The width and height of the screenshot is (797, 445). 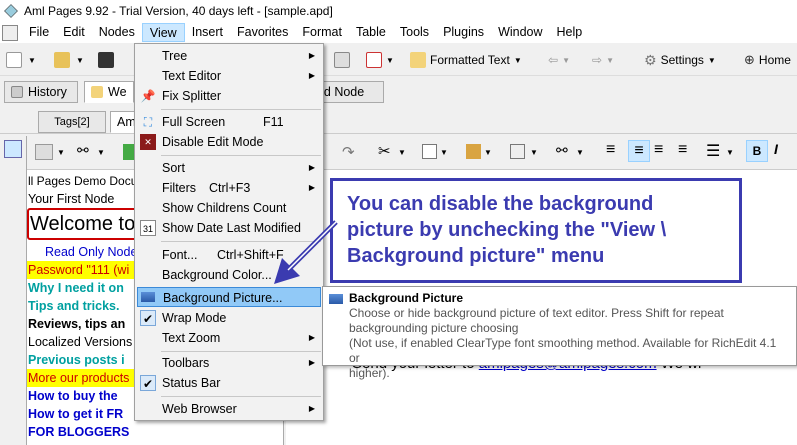 What do you see at coordinates (306, 252) in the screenshot?
I see `callout-arrow` at bounding box center [306, 252].